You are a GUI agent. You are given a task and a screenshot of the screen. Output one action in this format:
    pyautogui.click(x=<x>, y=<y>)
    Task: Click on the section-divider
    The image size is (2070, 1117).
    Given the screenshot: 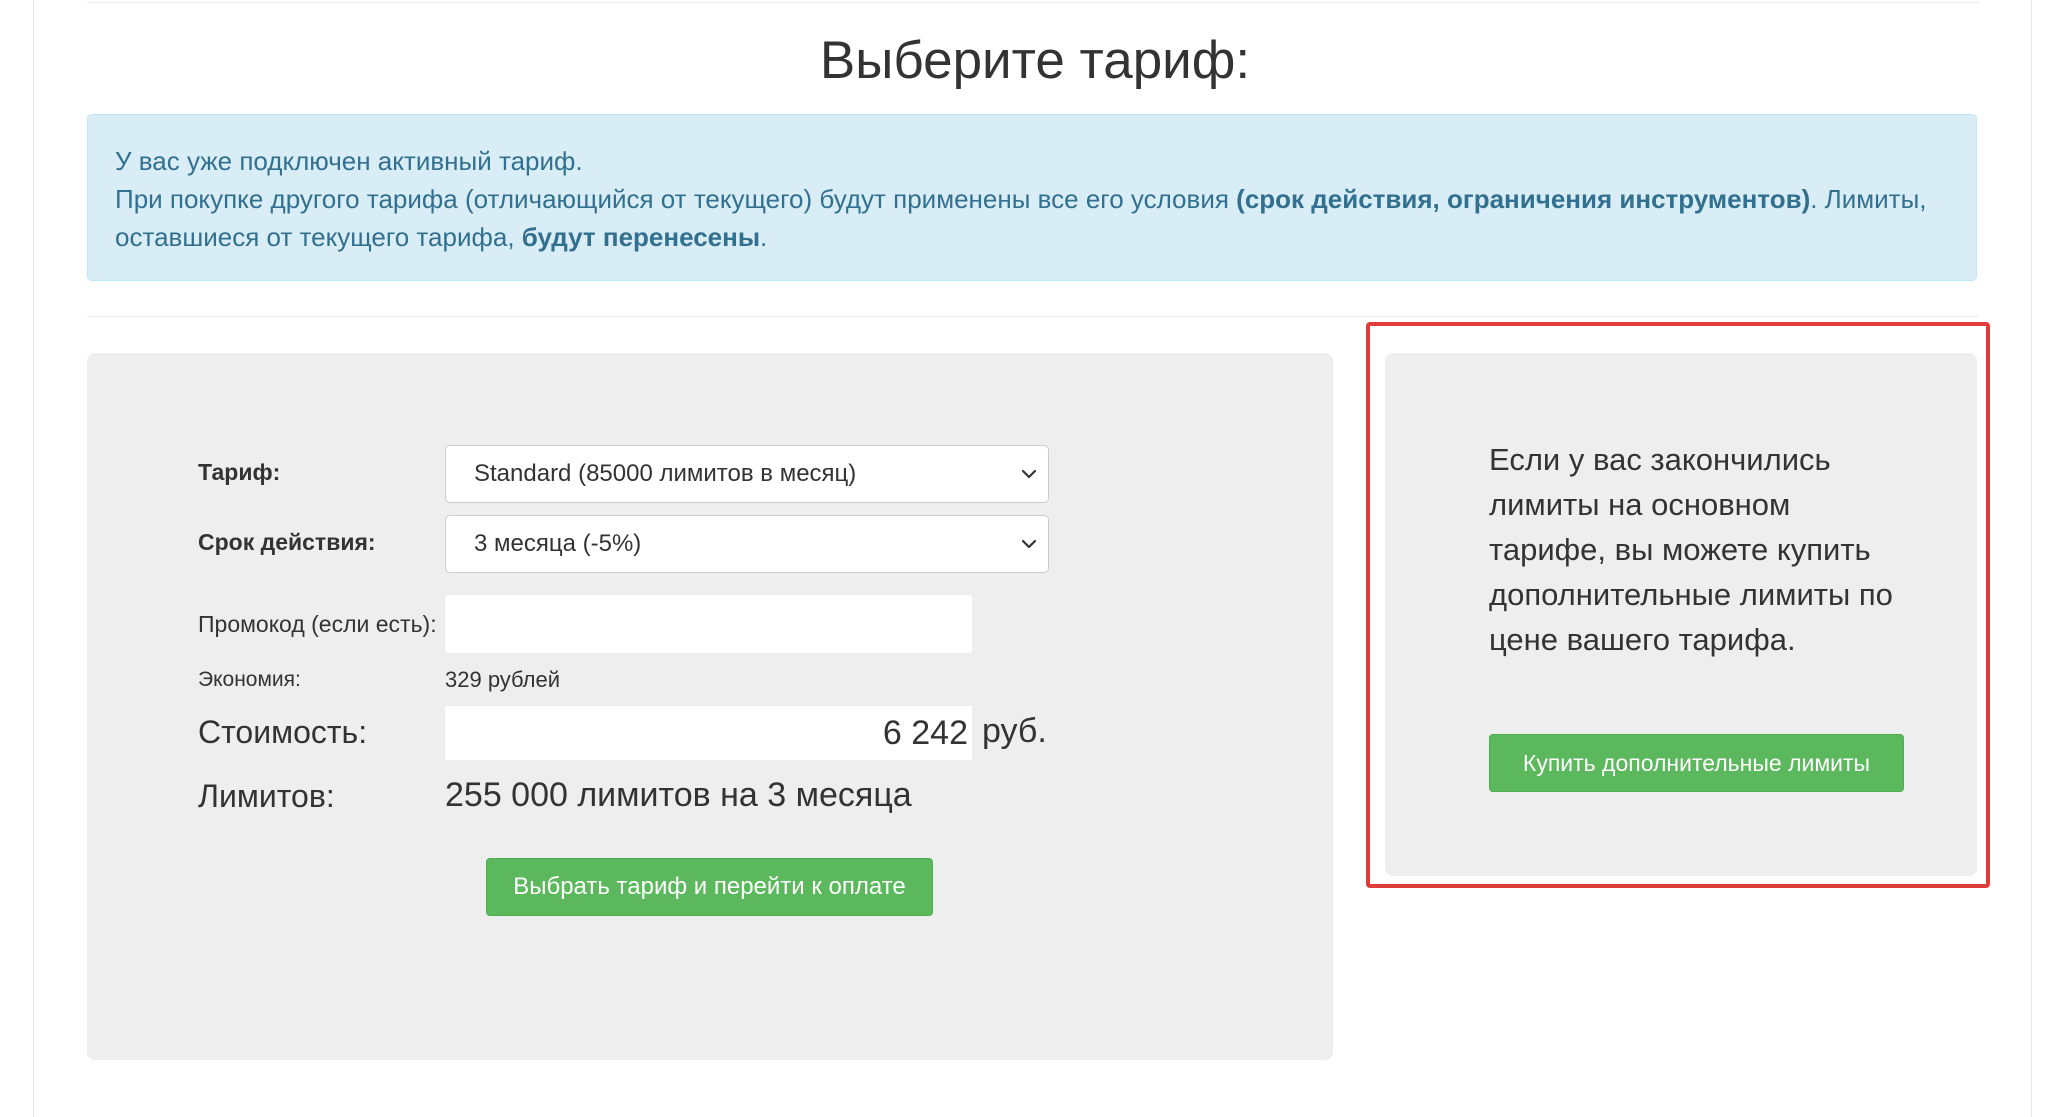 What is the action you would take?
    pyautogui.click(x=1033, y=316)
    